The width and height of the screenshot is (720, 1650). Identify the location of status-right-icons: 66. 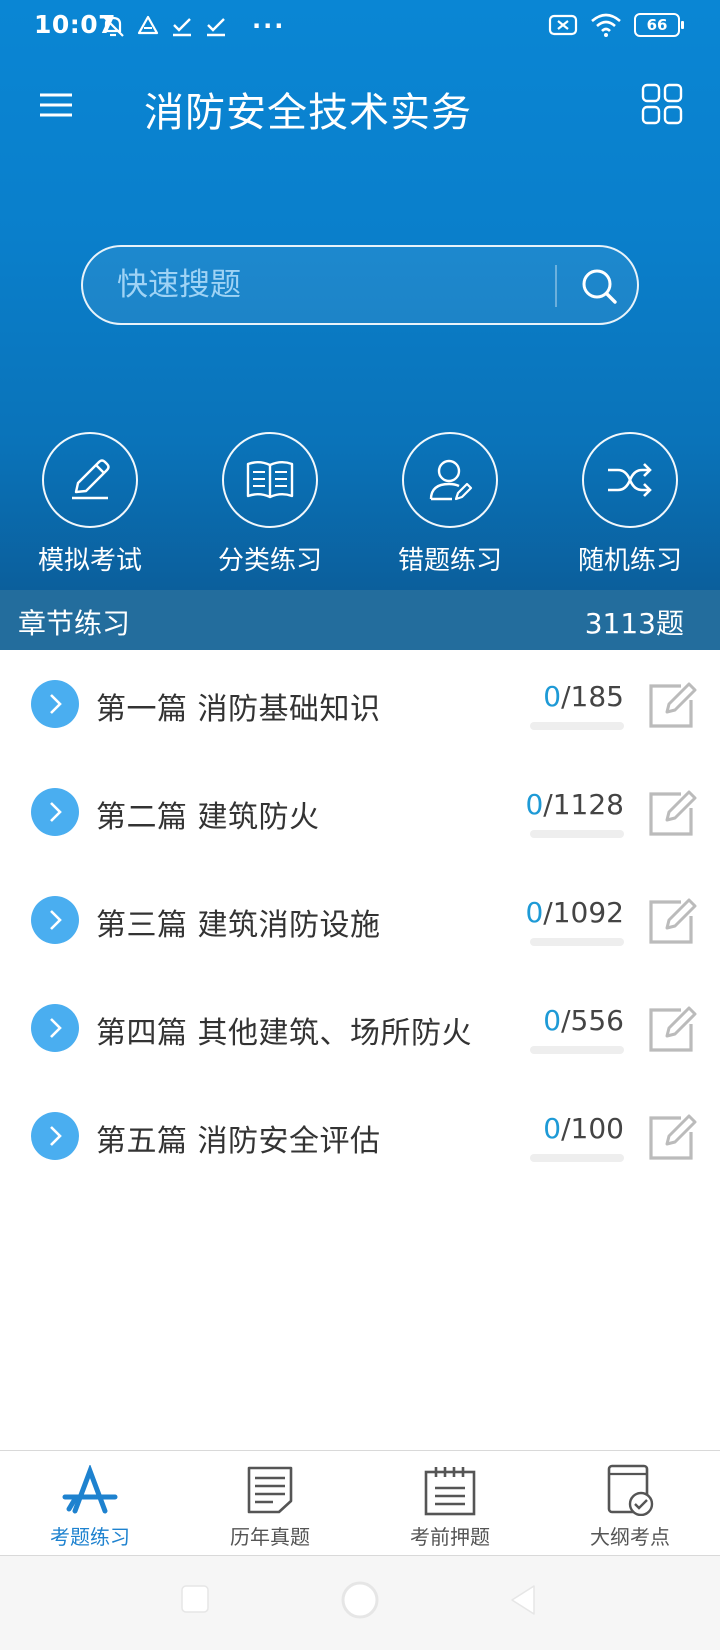
(616, 25).